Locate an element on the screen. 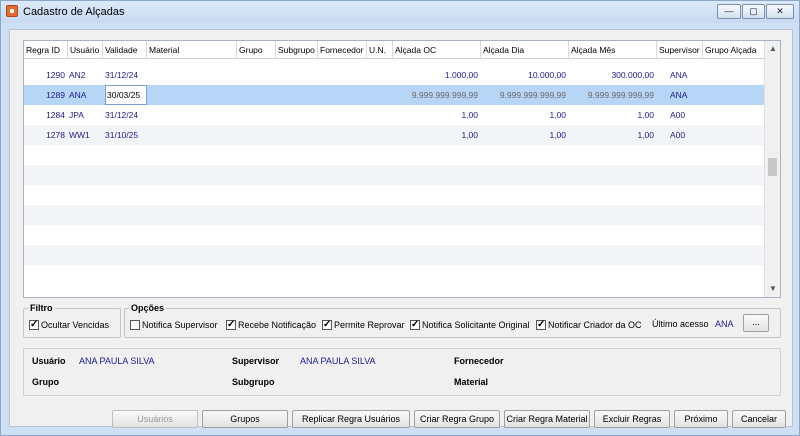  criar-regra-material-button: Criar Regra Material is located at coordinates (547, 419).